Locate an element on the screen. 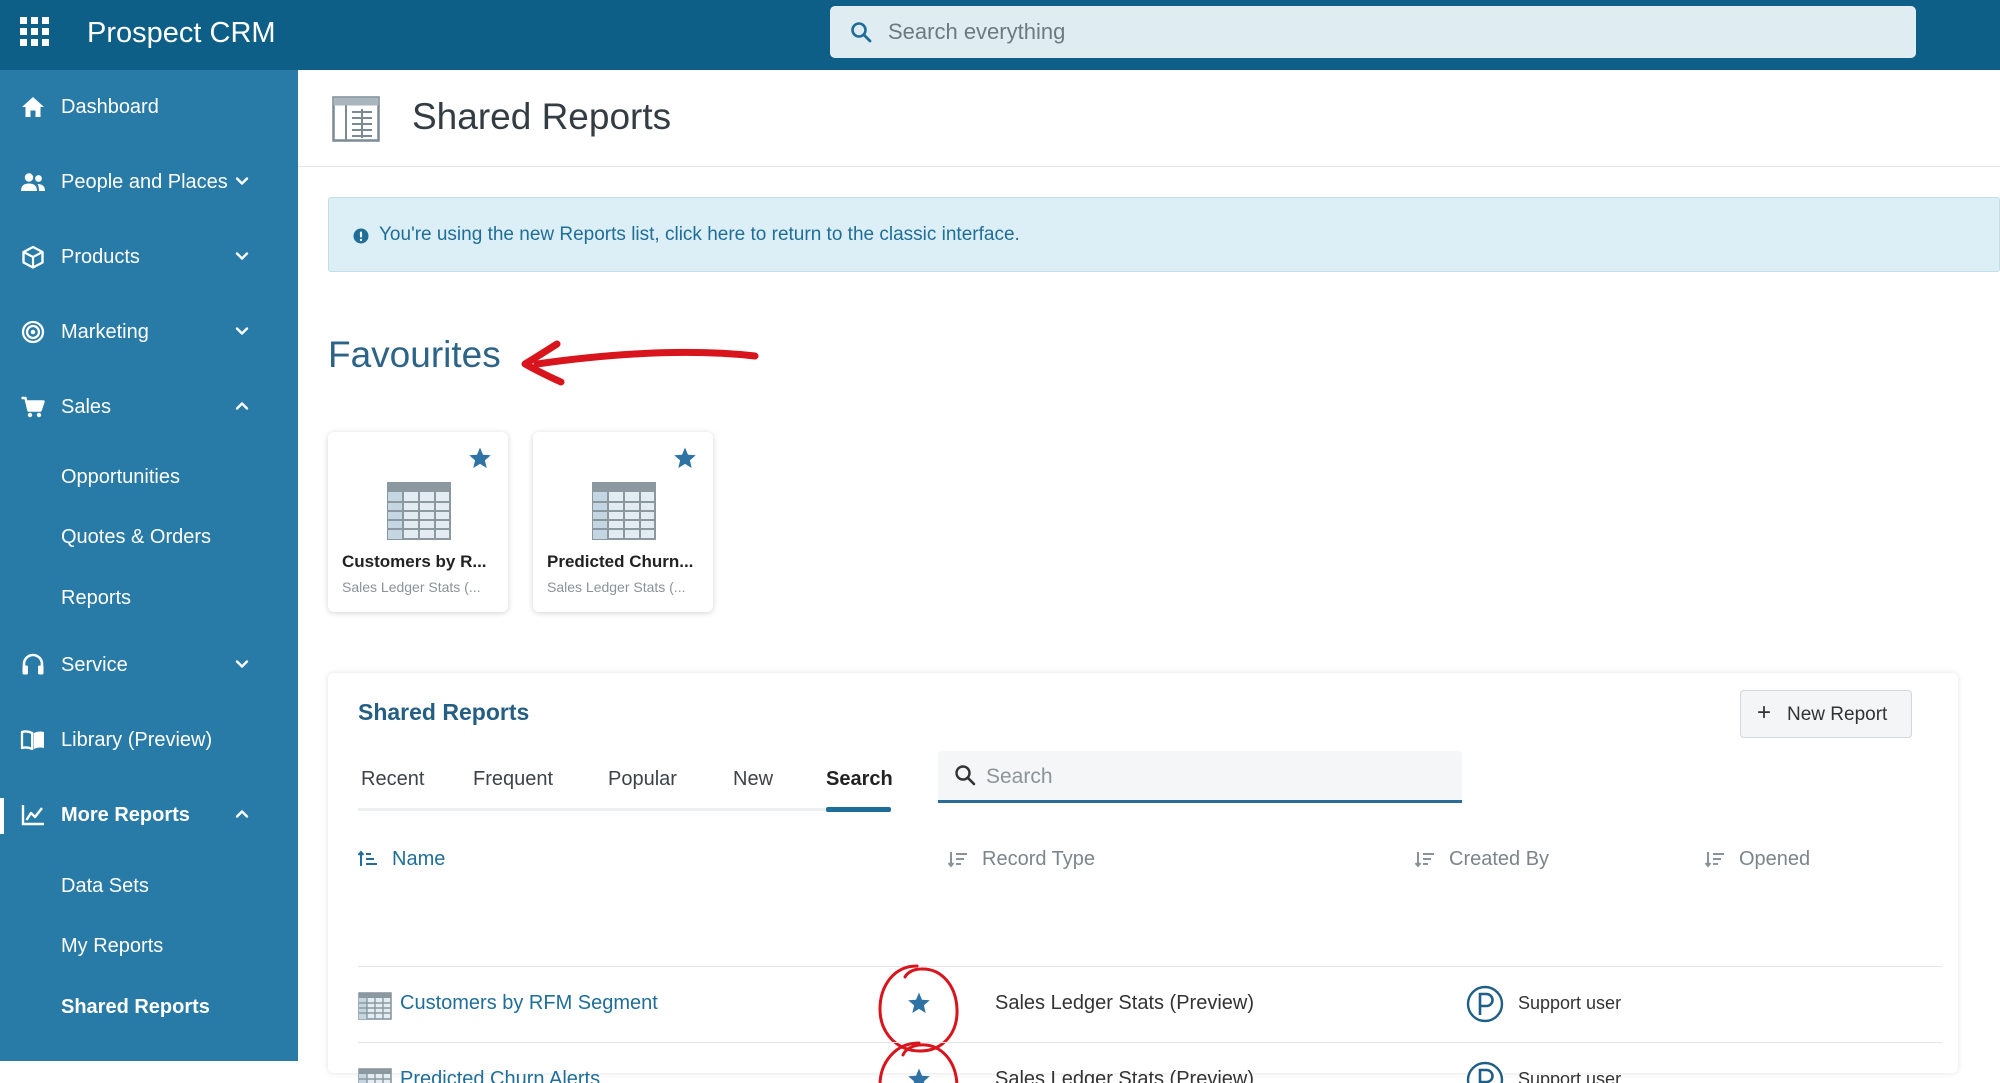  tab-popular: Popular is located at coordinates (642, 779).